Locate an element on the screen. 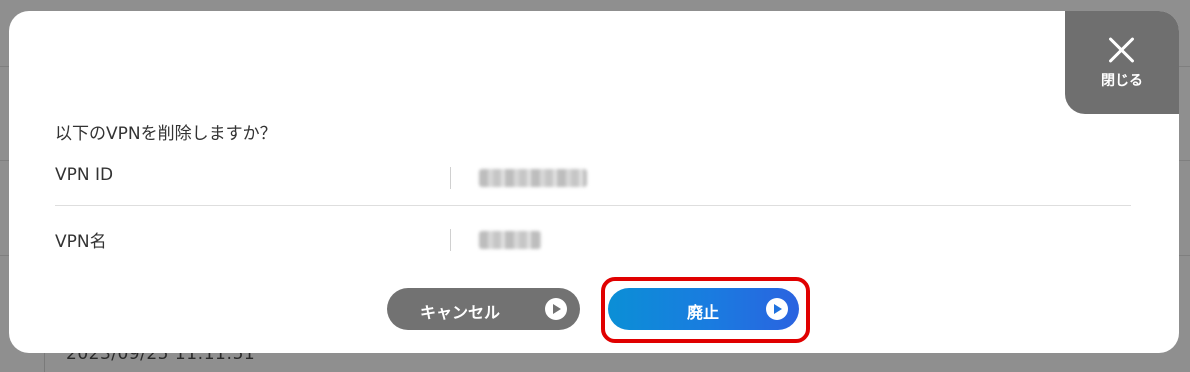 This screenshot has height=372, width=1190. vpn-name-value-redacted is located at coordinates (510, 240).